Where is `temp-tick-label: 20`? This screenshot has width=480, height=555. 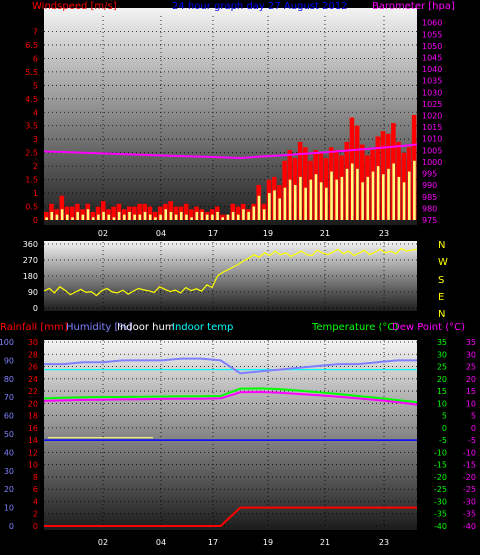
temp-tick-label: 20 is located at coordinates (442, 379).